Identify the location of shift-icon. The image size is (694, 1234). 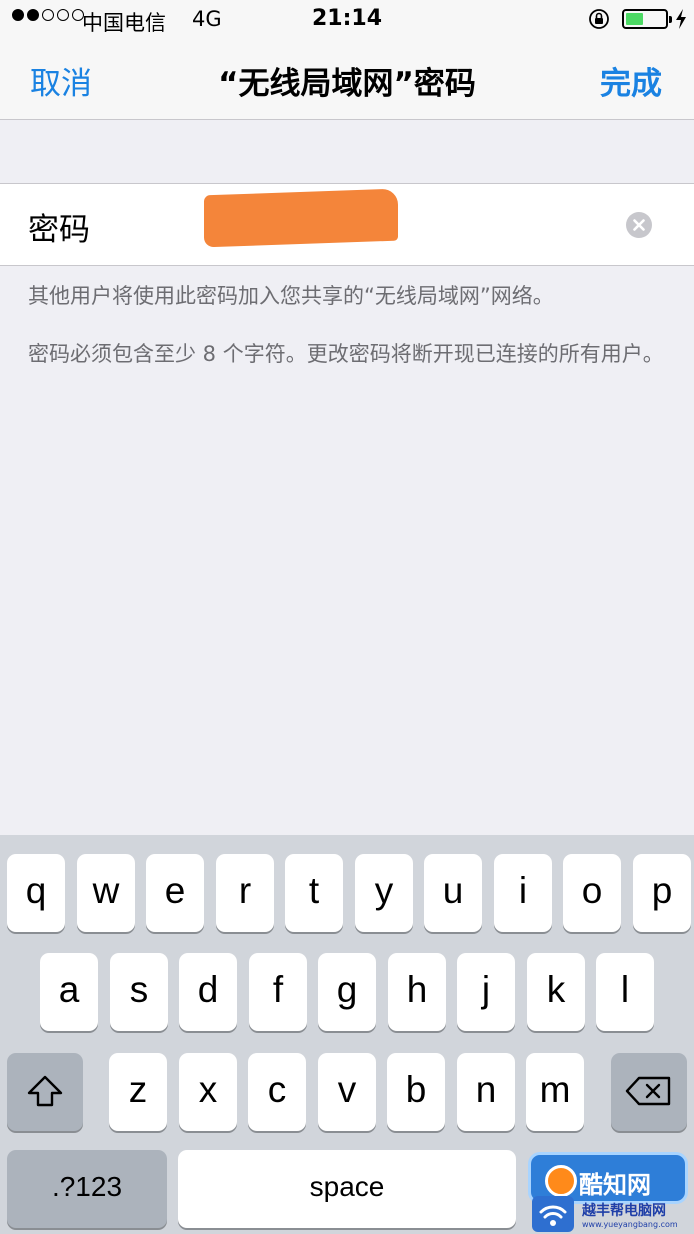
(45, 1091).